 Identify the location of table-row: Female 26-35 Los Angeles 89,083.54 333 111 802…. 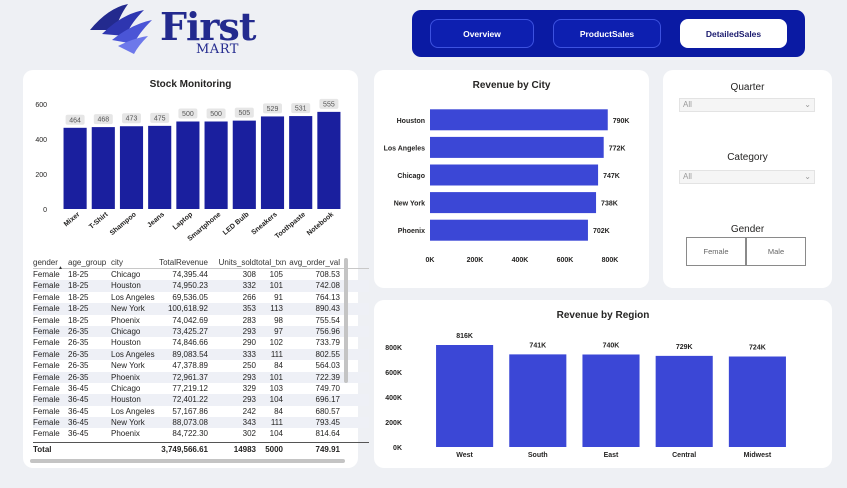
(201, 354).